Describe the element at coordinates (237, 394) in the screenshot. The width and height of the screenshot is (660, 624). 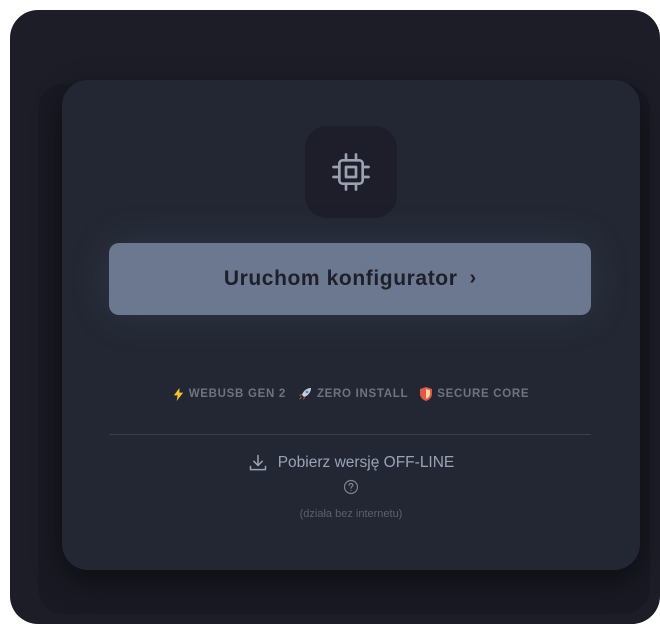
I see `feature-label: WEBUSB GEN 2` at that location.